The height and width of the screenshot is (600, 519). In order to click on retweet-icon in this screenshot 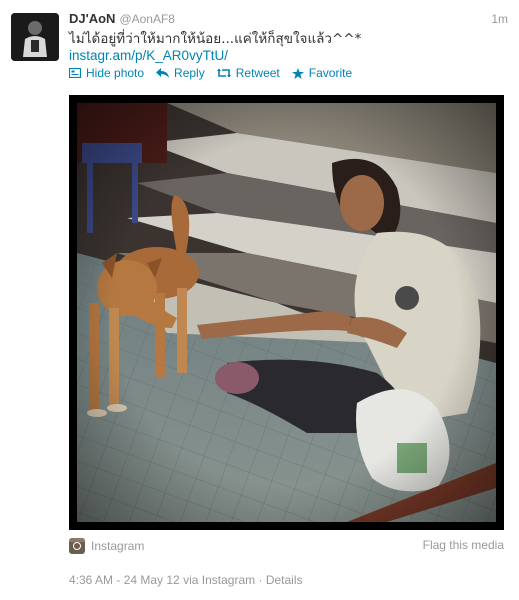, I will do `click(223, 73)`.